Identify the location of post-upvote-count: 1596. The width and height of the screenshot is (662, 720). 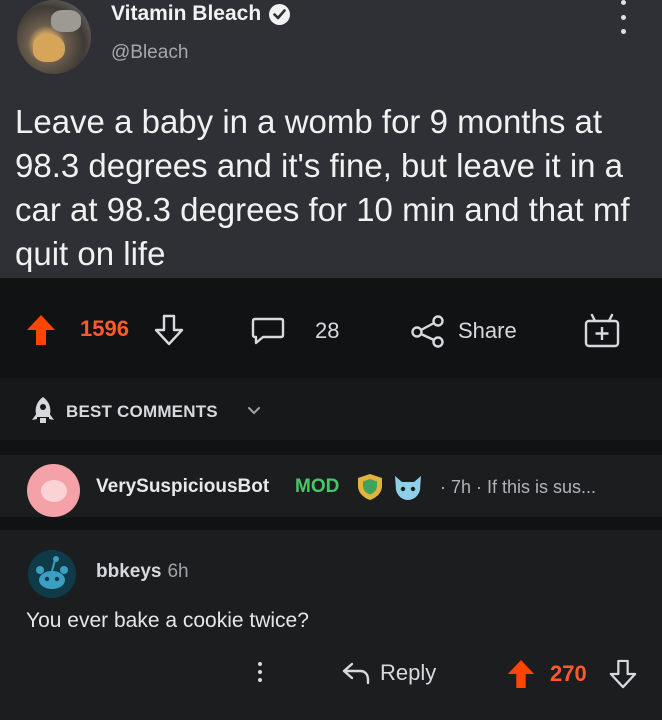
(104, 328).